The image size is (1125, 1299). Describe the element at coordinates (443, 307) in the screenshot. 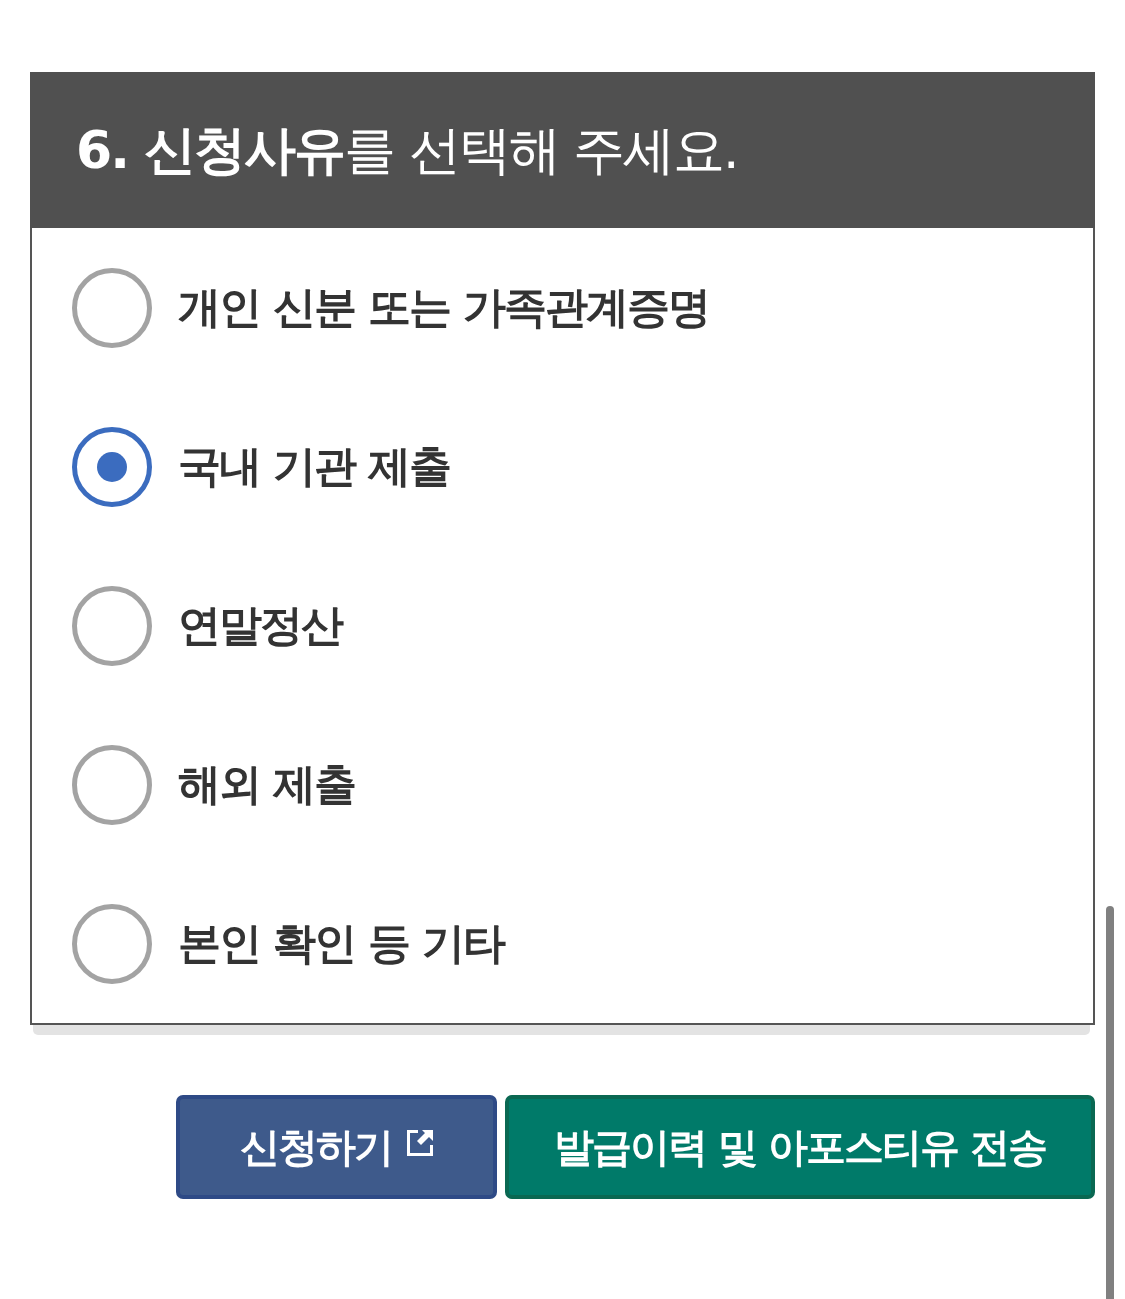

I see `option-label: 개인 신분 또는 가족관계증명` at that location.